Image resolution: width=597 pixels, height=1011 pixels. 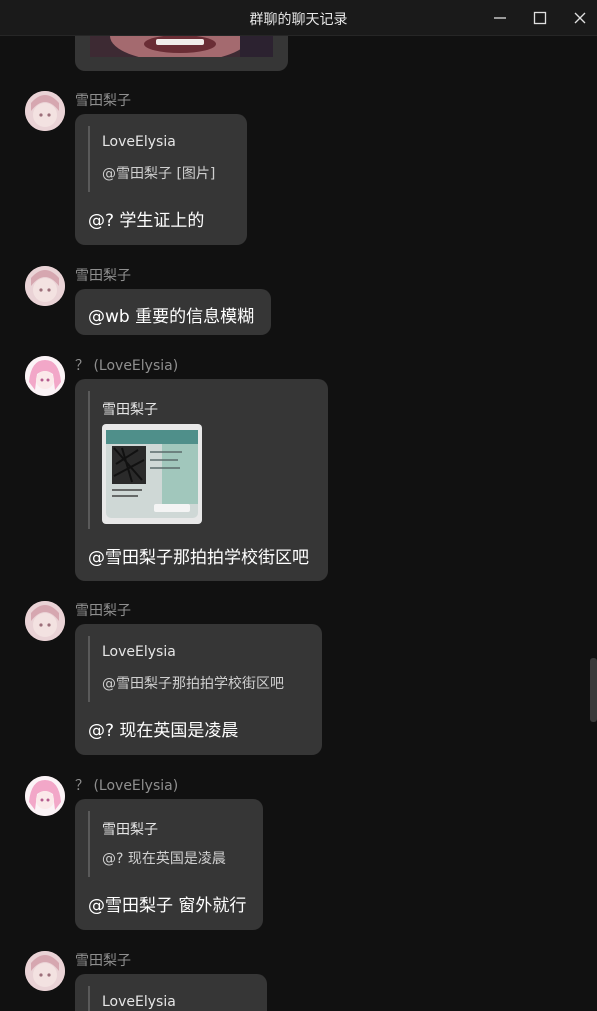 I want to click on minimize-button, so click(x=500, y=18).